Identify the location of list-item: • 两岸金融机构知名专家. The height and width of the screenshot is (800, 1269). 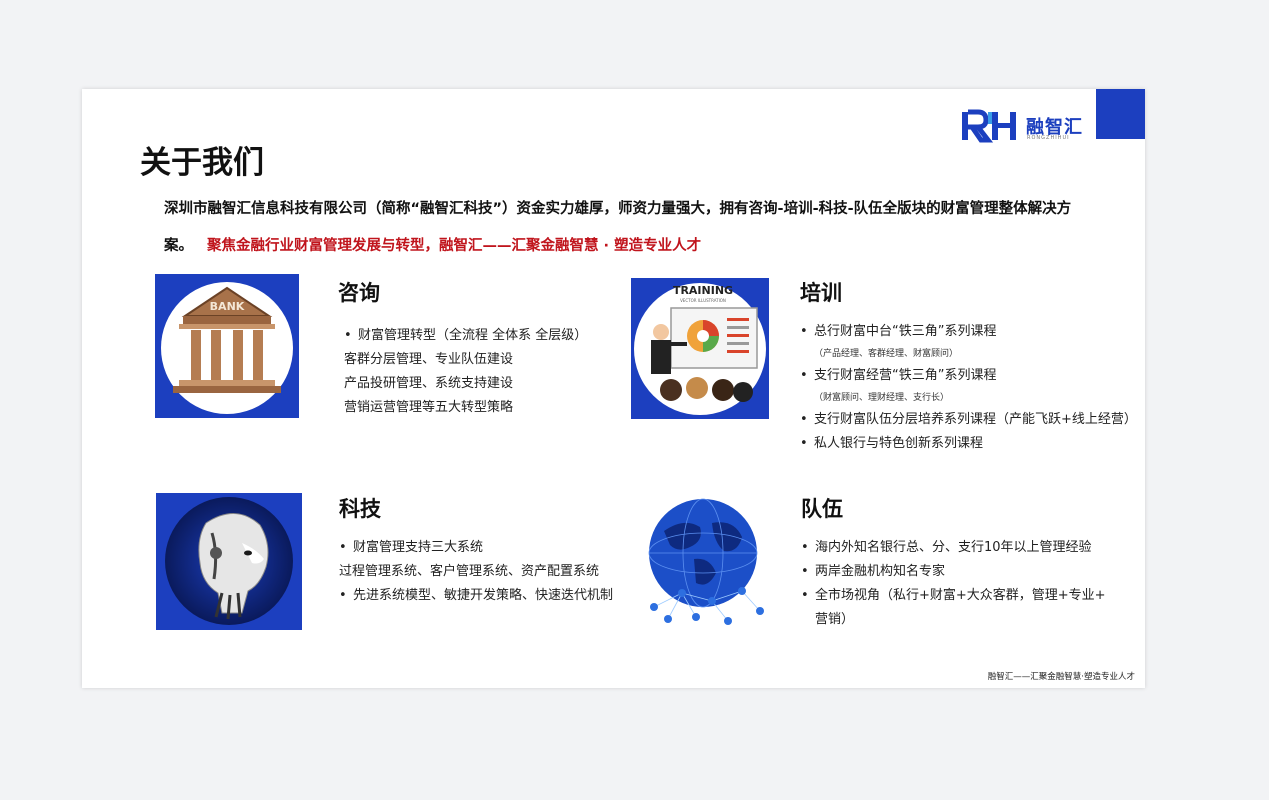
(873, 571).